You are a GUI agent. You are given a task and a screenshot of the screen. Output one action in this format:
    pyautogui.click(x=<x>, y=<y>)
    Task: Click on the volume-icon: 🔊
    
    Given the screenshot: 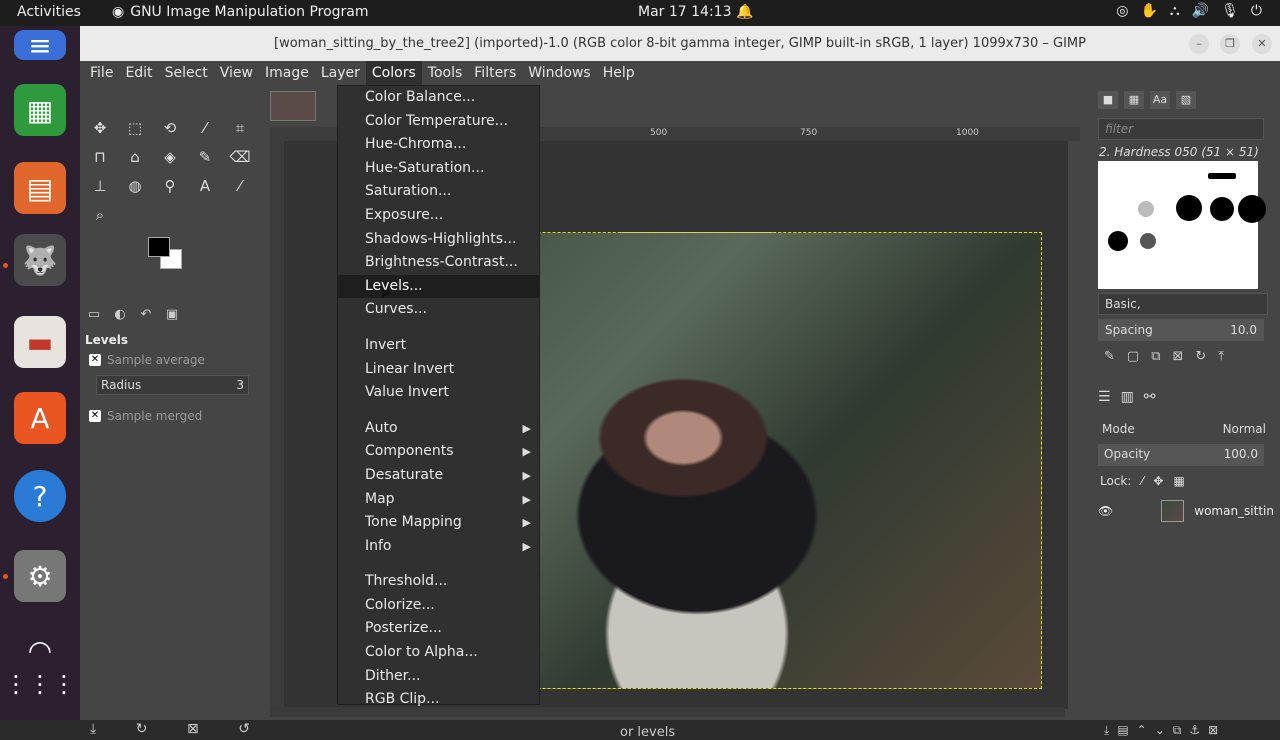 What is the action you would take?
    pyautogui.click(x=1200, y=11)
    